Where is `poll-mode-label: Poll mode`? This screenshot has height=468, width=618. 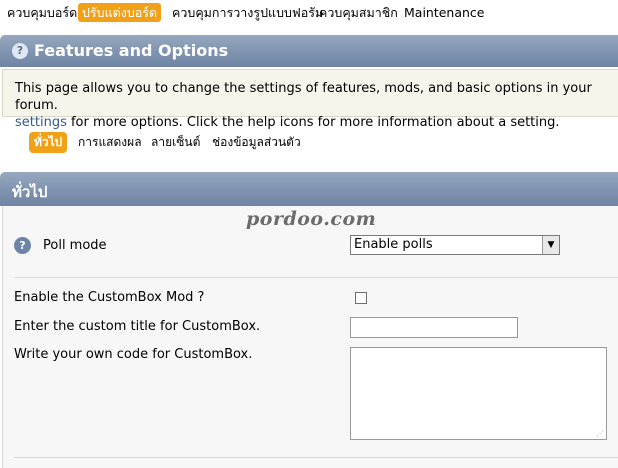 poll-mode-label: Poll mode is located at coordinates (75, 245).